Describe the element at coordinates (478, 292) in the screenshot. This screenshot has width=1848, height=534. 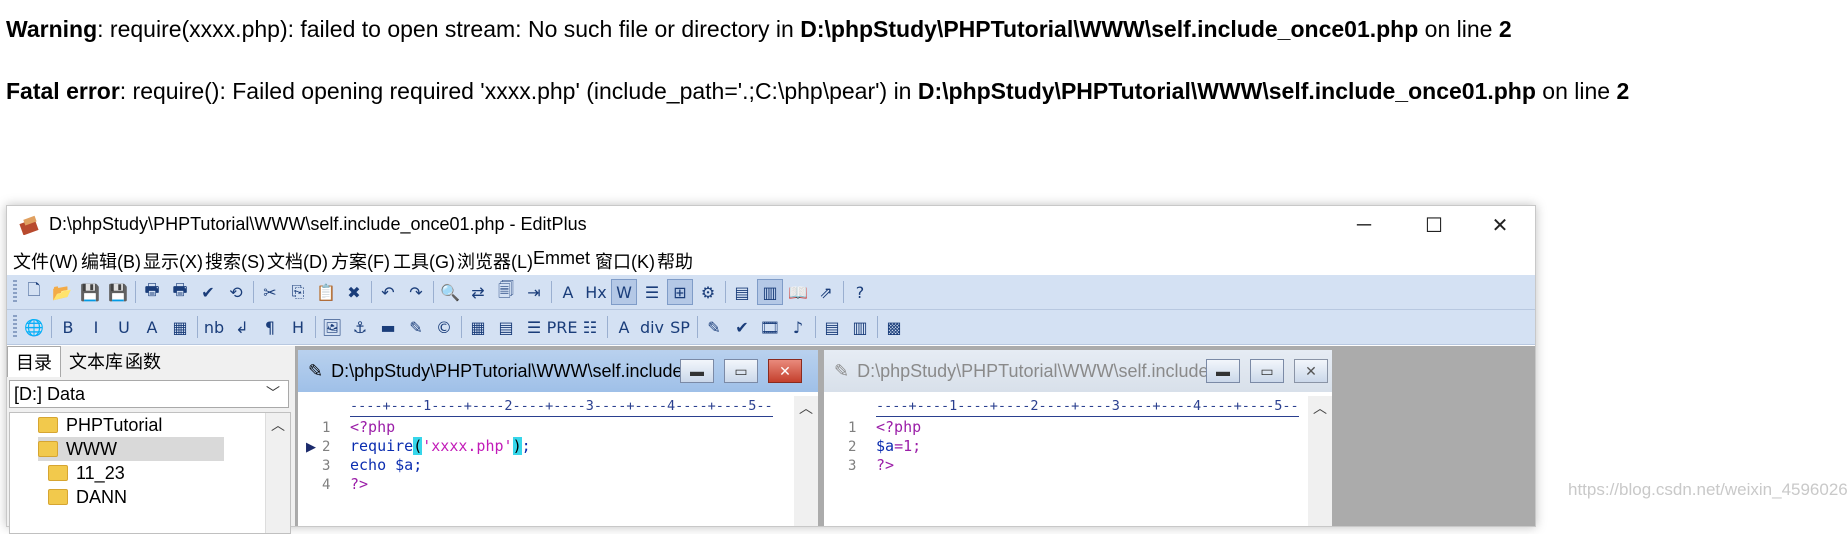
I see `replace-icon: ⇄` at that location.